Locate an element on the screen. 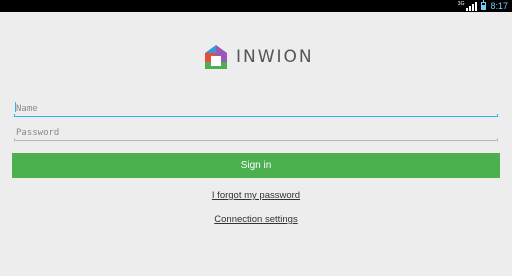  status-icons: 3G 8:17 is located at coordinates (483, 6).